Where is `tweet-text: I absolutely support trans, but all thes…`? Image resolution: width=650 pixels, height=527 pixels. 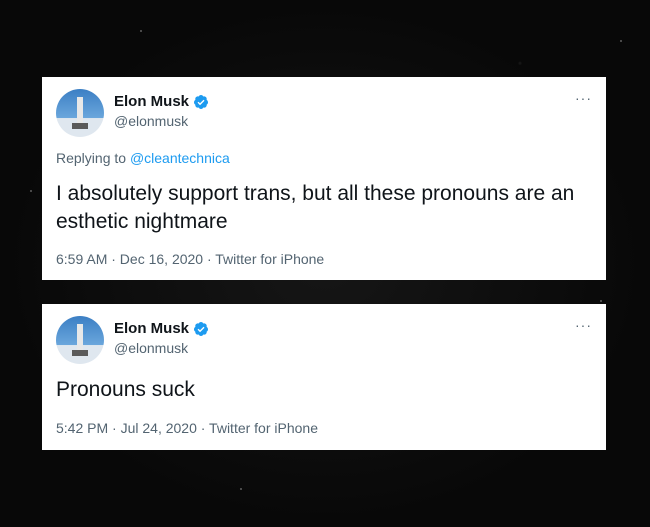 tweet-text: I absolutely support trans, but all thes… is located at coordinates (315, 207).